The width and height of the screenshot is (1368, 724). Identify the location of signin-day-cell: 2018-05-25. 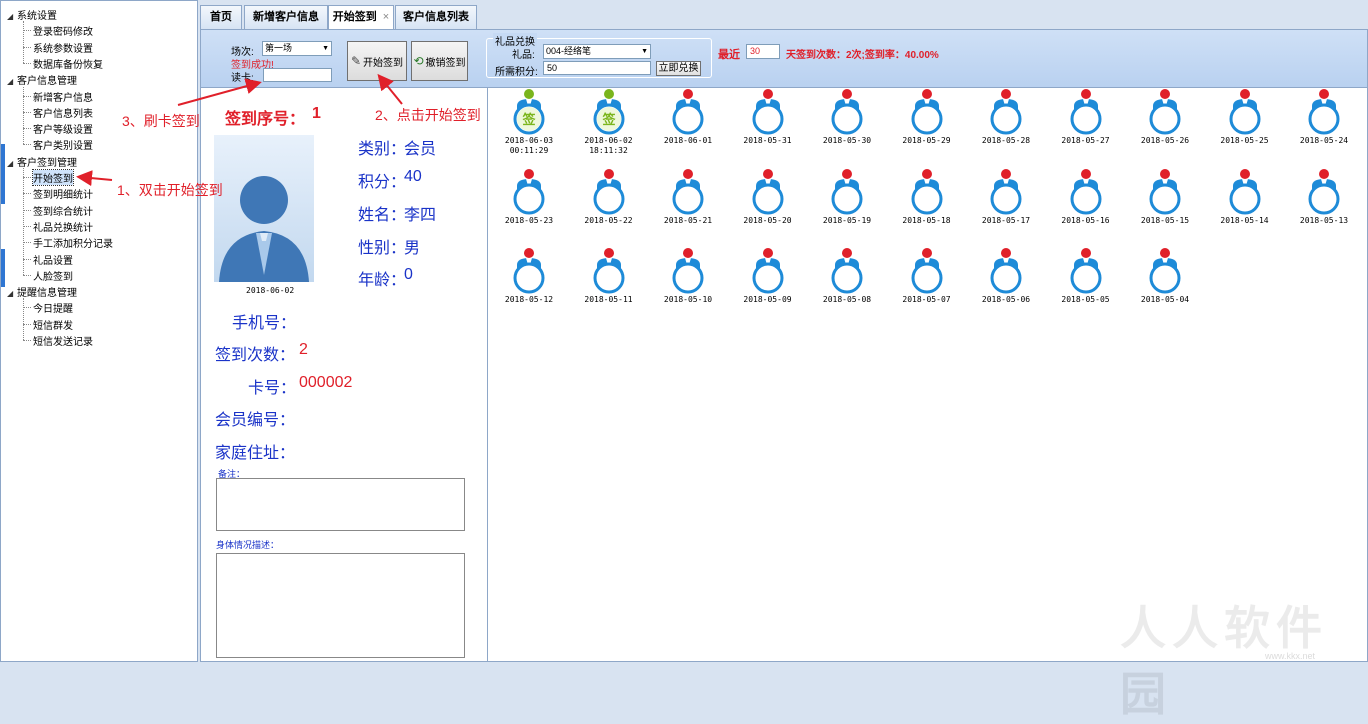
(1245, 117).